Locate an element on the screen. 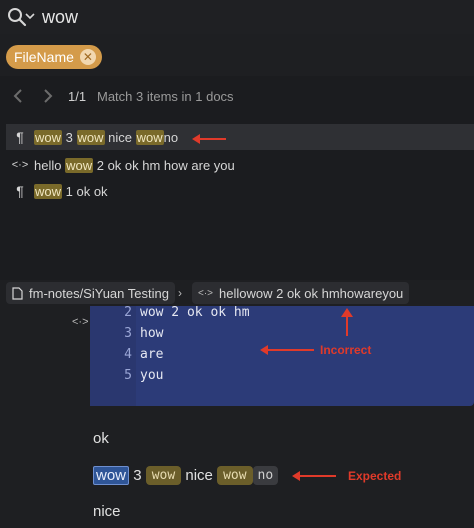 Image resolution: width=474 pixels, height=528 pixels. annotation-expected: Expected is located at coordinates (375, 476).